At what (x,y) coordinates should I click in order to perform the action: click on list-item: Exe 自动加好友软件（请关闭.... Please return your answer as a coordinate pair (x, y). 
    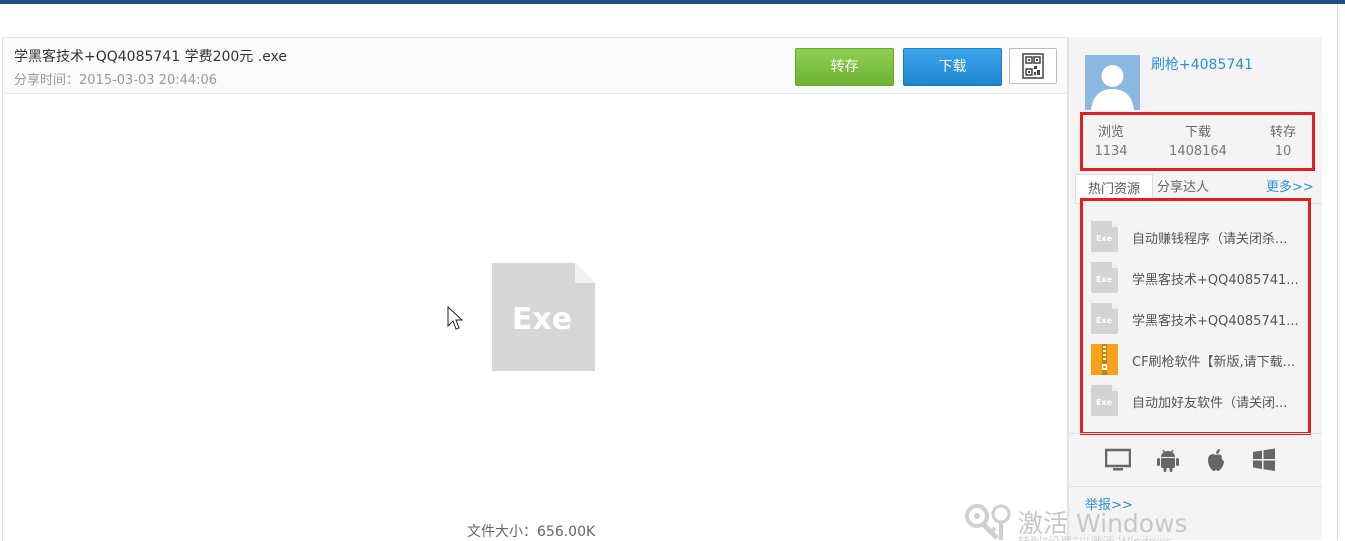
    Looking at the image, I should click on (1197, 397).